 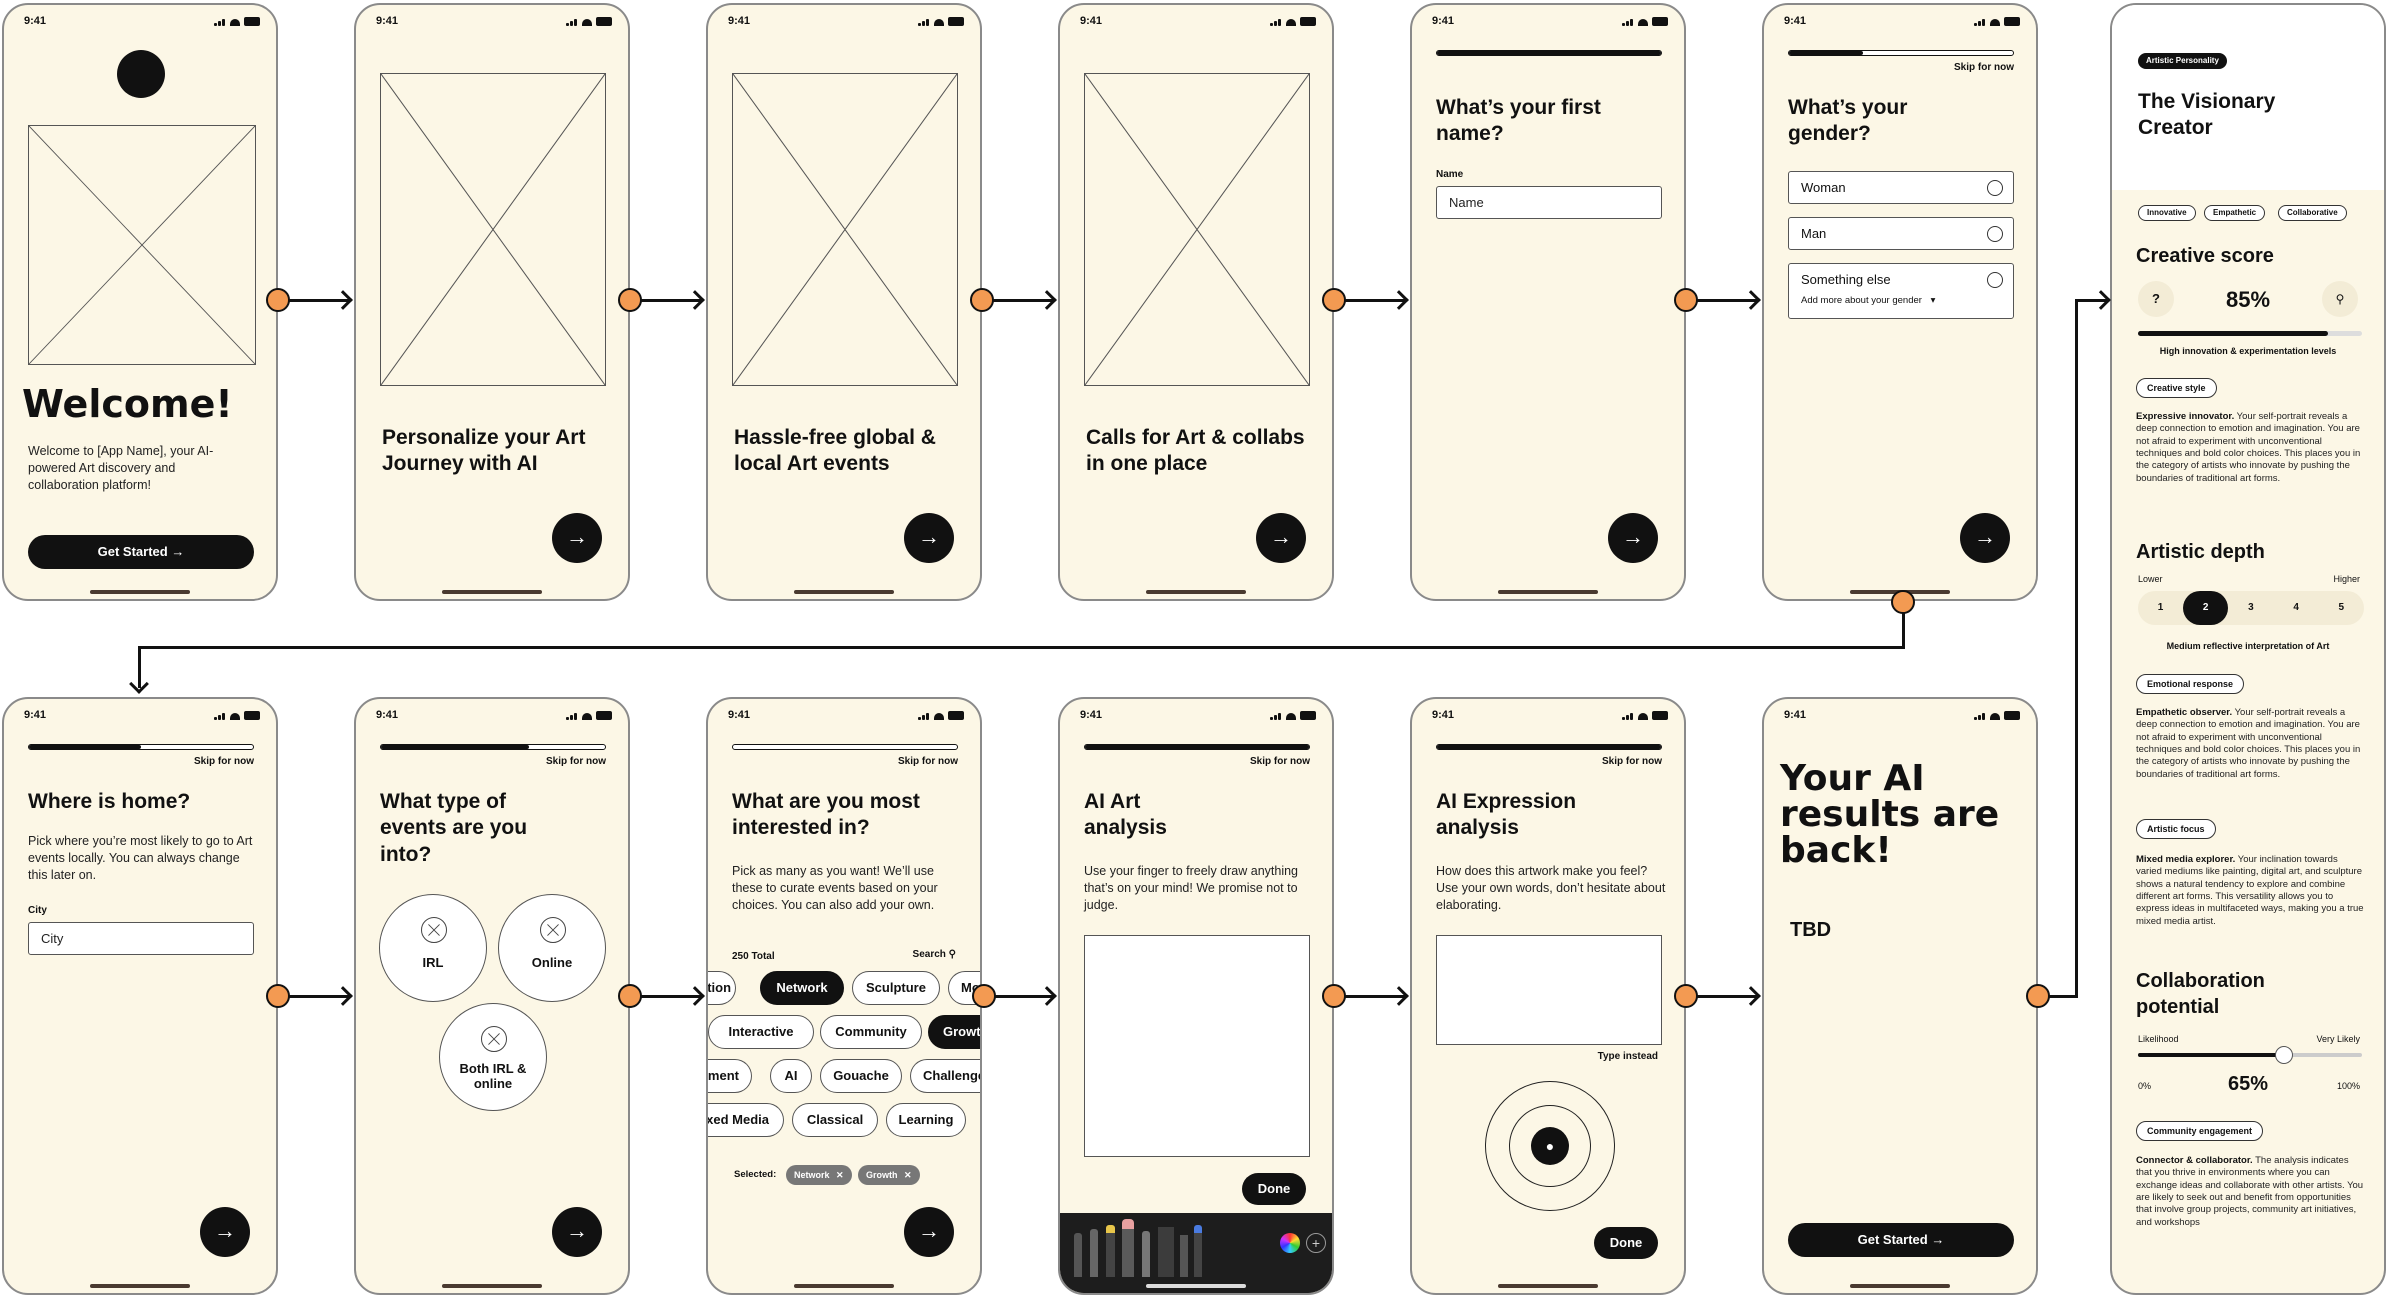 What do you see at coordinates (1995, 280) in the screenshot?
I see `radio-icon` at bounding box center [1995, 280].